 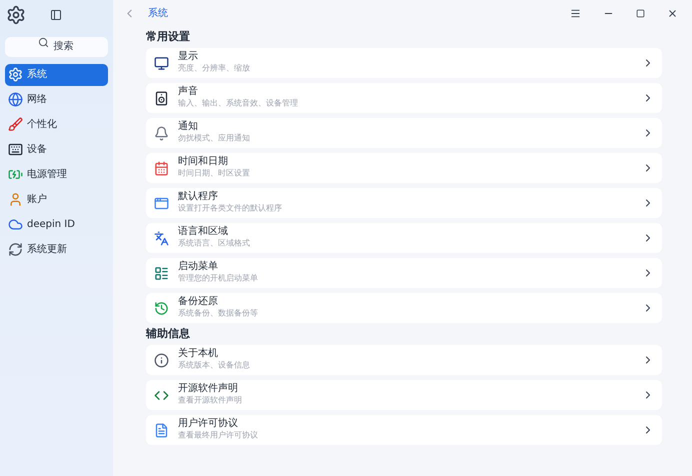 What do you see at coordinates (56, 99) in the screenshot?
I see `sidebar-item: 网络` at bounding box center [56, 99].